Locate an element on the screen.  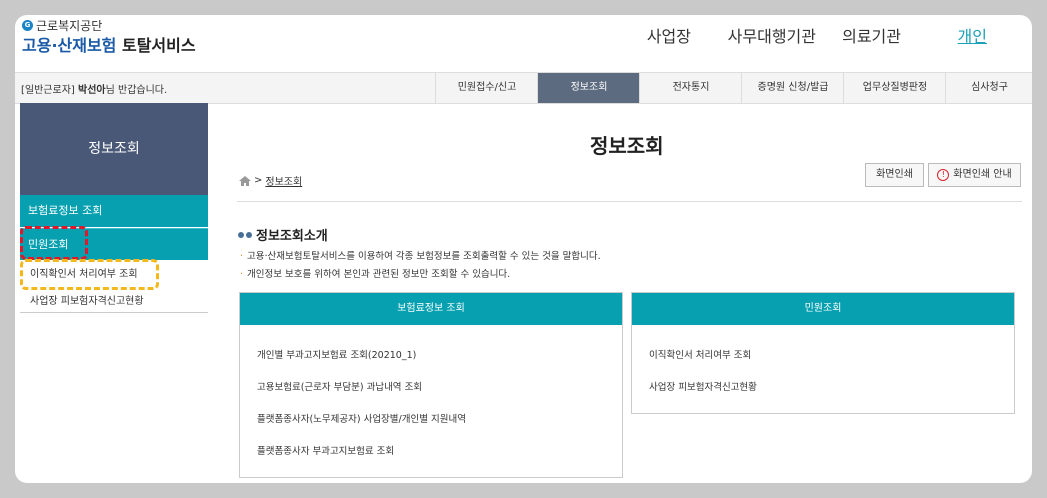
gnb-info-inquiry: 정보조회 is located at coordinates (588, 88).